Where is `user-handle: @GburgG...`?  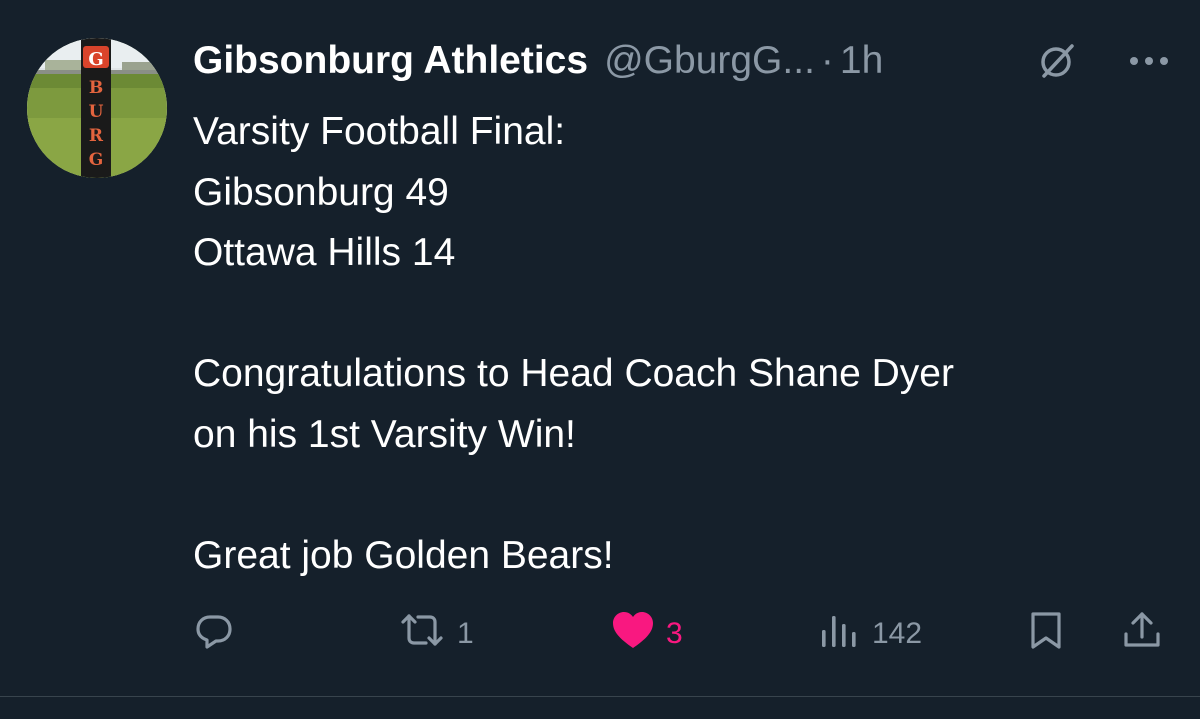
user-handle: @GburgG... is located at coordinates (709, 61).